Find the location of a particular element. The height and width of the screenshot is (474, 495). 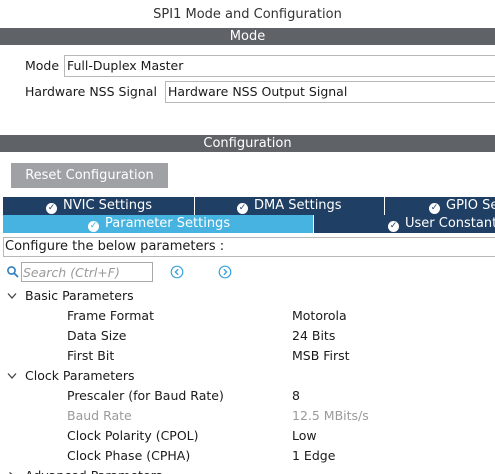

param-value: 8 is located at coordinates (296, 396).